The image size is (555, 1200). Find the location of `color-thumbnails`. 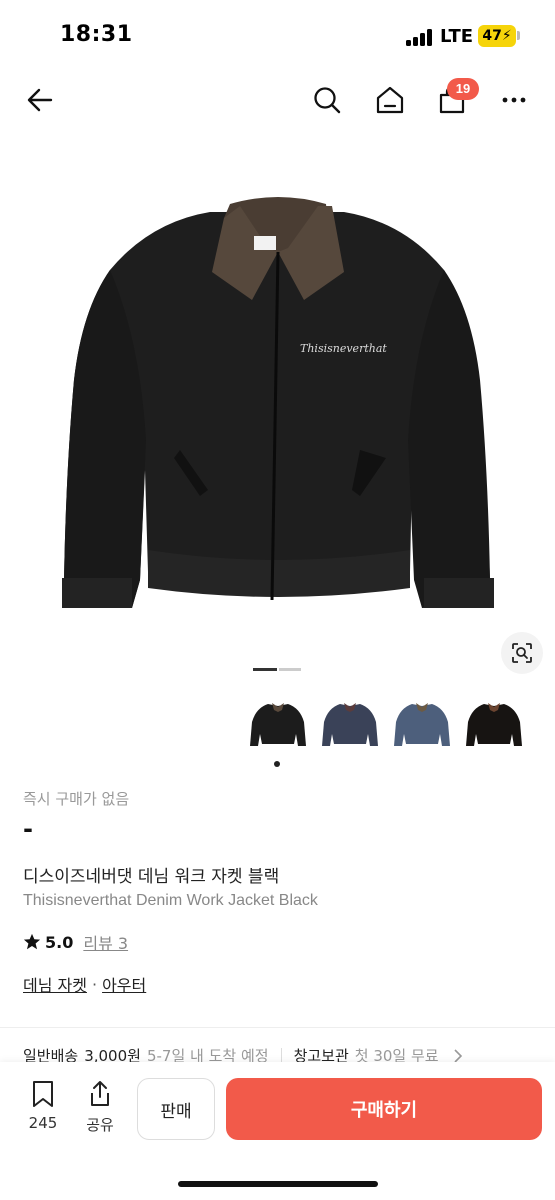

color-thumbnails is located at coordinates (388, 725).